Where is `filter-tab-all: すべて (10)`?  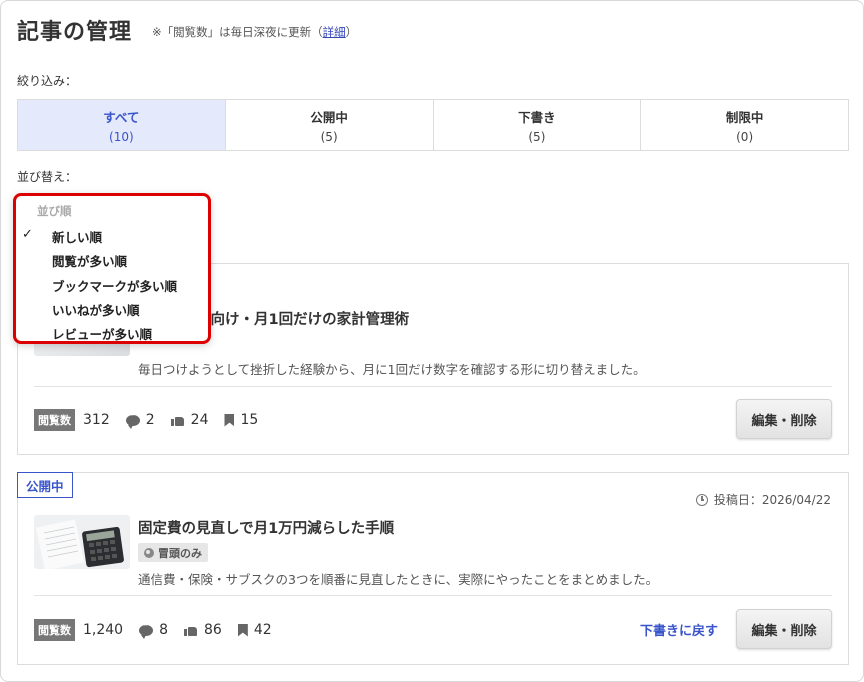
filter-tab-all: すべて (10) is located at coordinates (122, 125).